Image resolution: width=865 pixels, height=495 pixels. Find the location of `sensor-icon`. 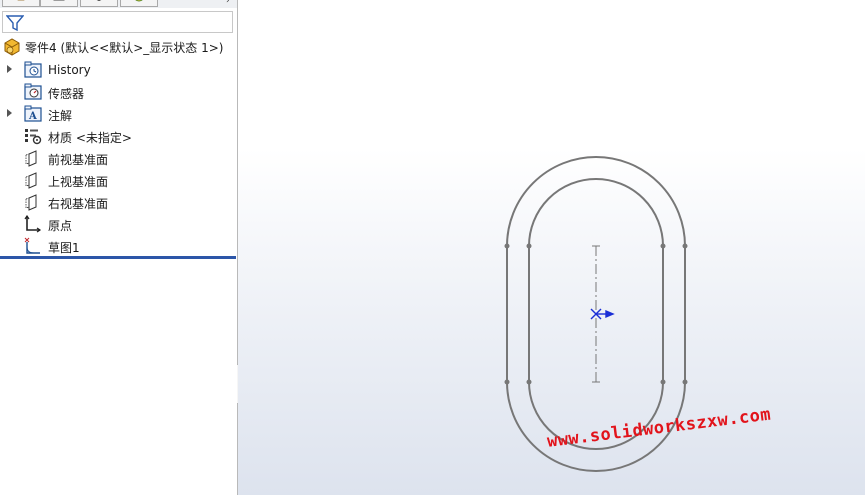

sensor-icon is located at coordinates (33, 91).